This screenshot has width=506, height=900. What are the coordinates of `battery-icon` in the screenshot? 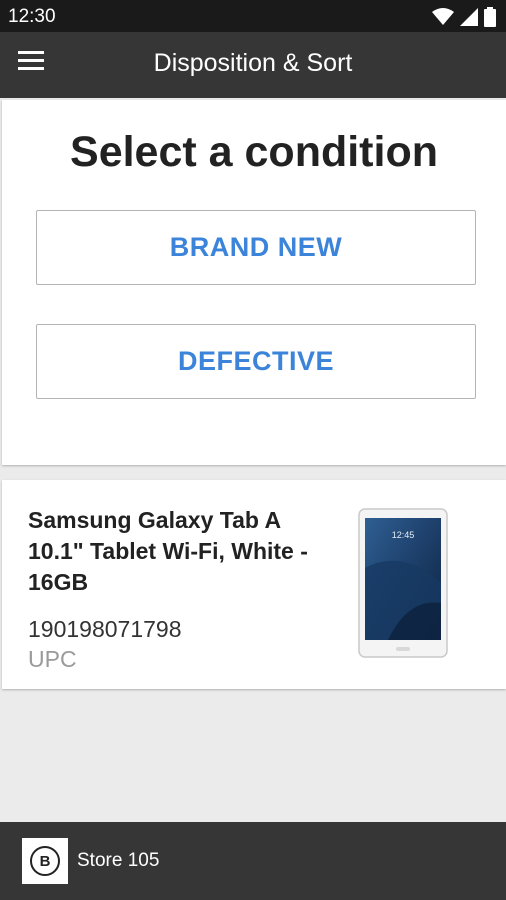 It's located at (490, 17).